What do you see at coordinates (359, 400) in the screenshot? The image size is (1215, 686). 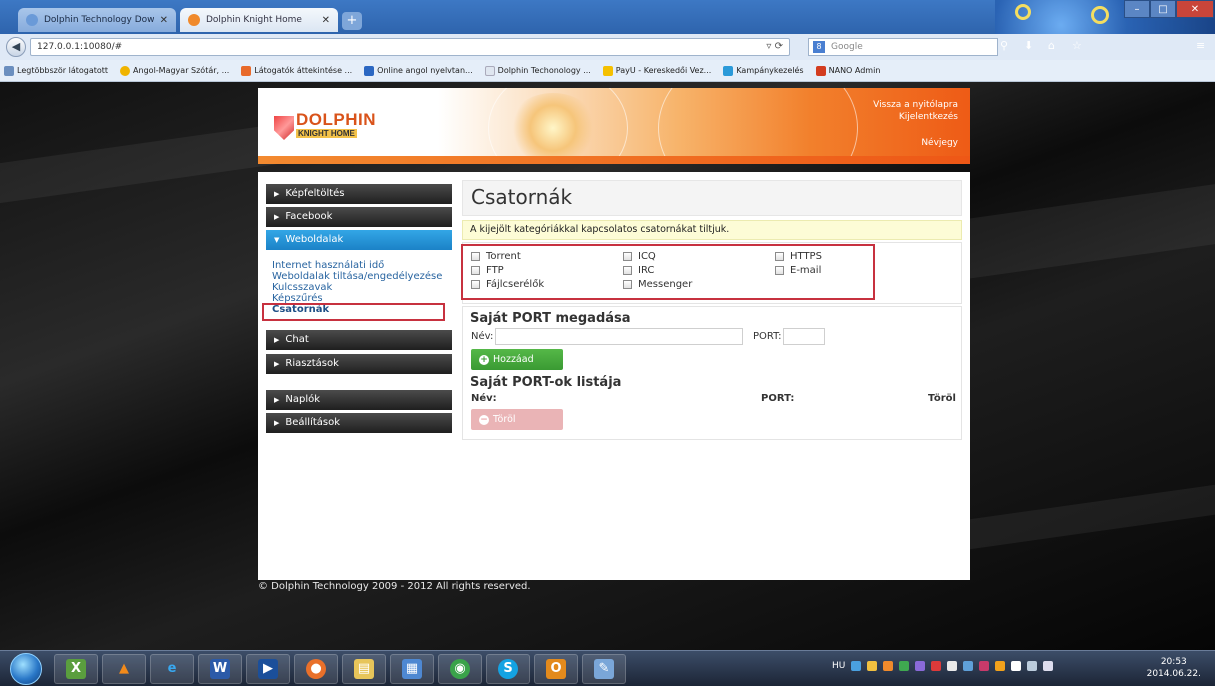 I see `sidebar-item-logs: ▶ Naplók` at bounding box center [359, 400].